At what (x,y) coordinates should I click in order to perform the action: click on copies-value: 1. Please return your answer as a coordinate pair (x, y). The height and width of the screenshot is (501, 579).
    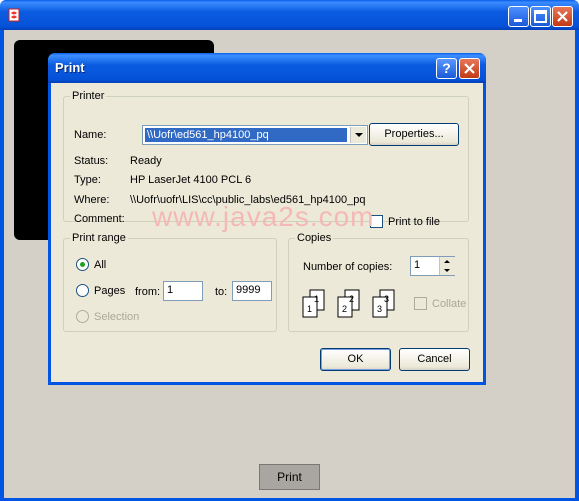
    Looking at the image, I should click on (417, 265).